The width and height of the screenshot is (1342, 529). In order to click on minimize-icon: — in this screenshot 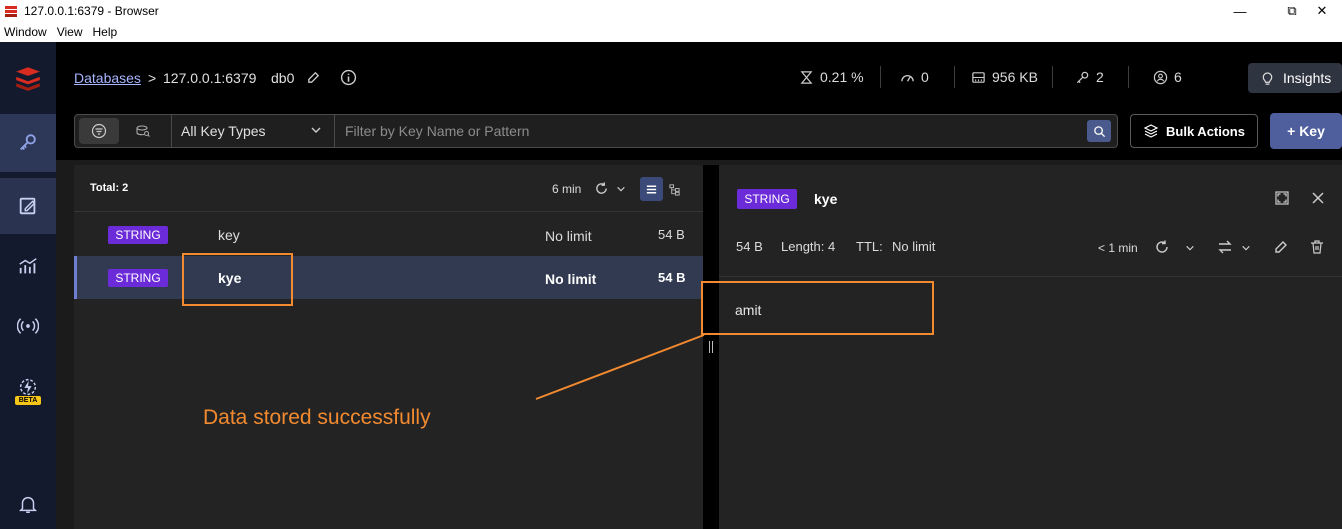, I will do `click(1240, 11)`.